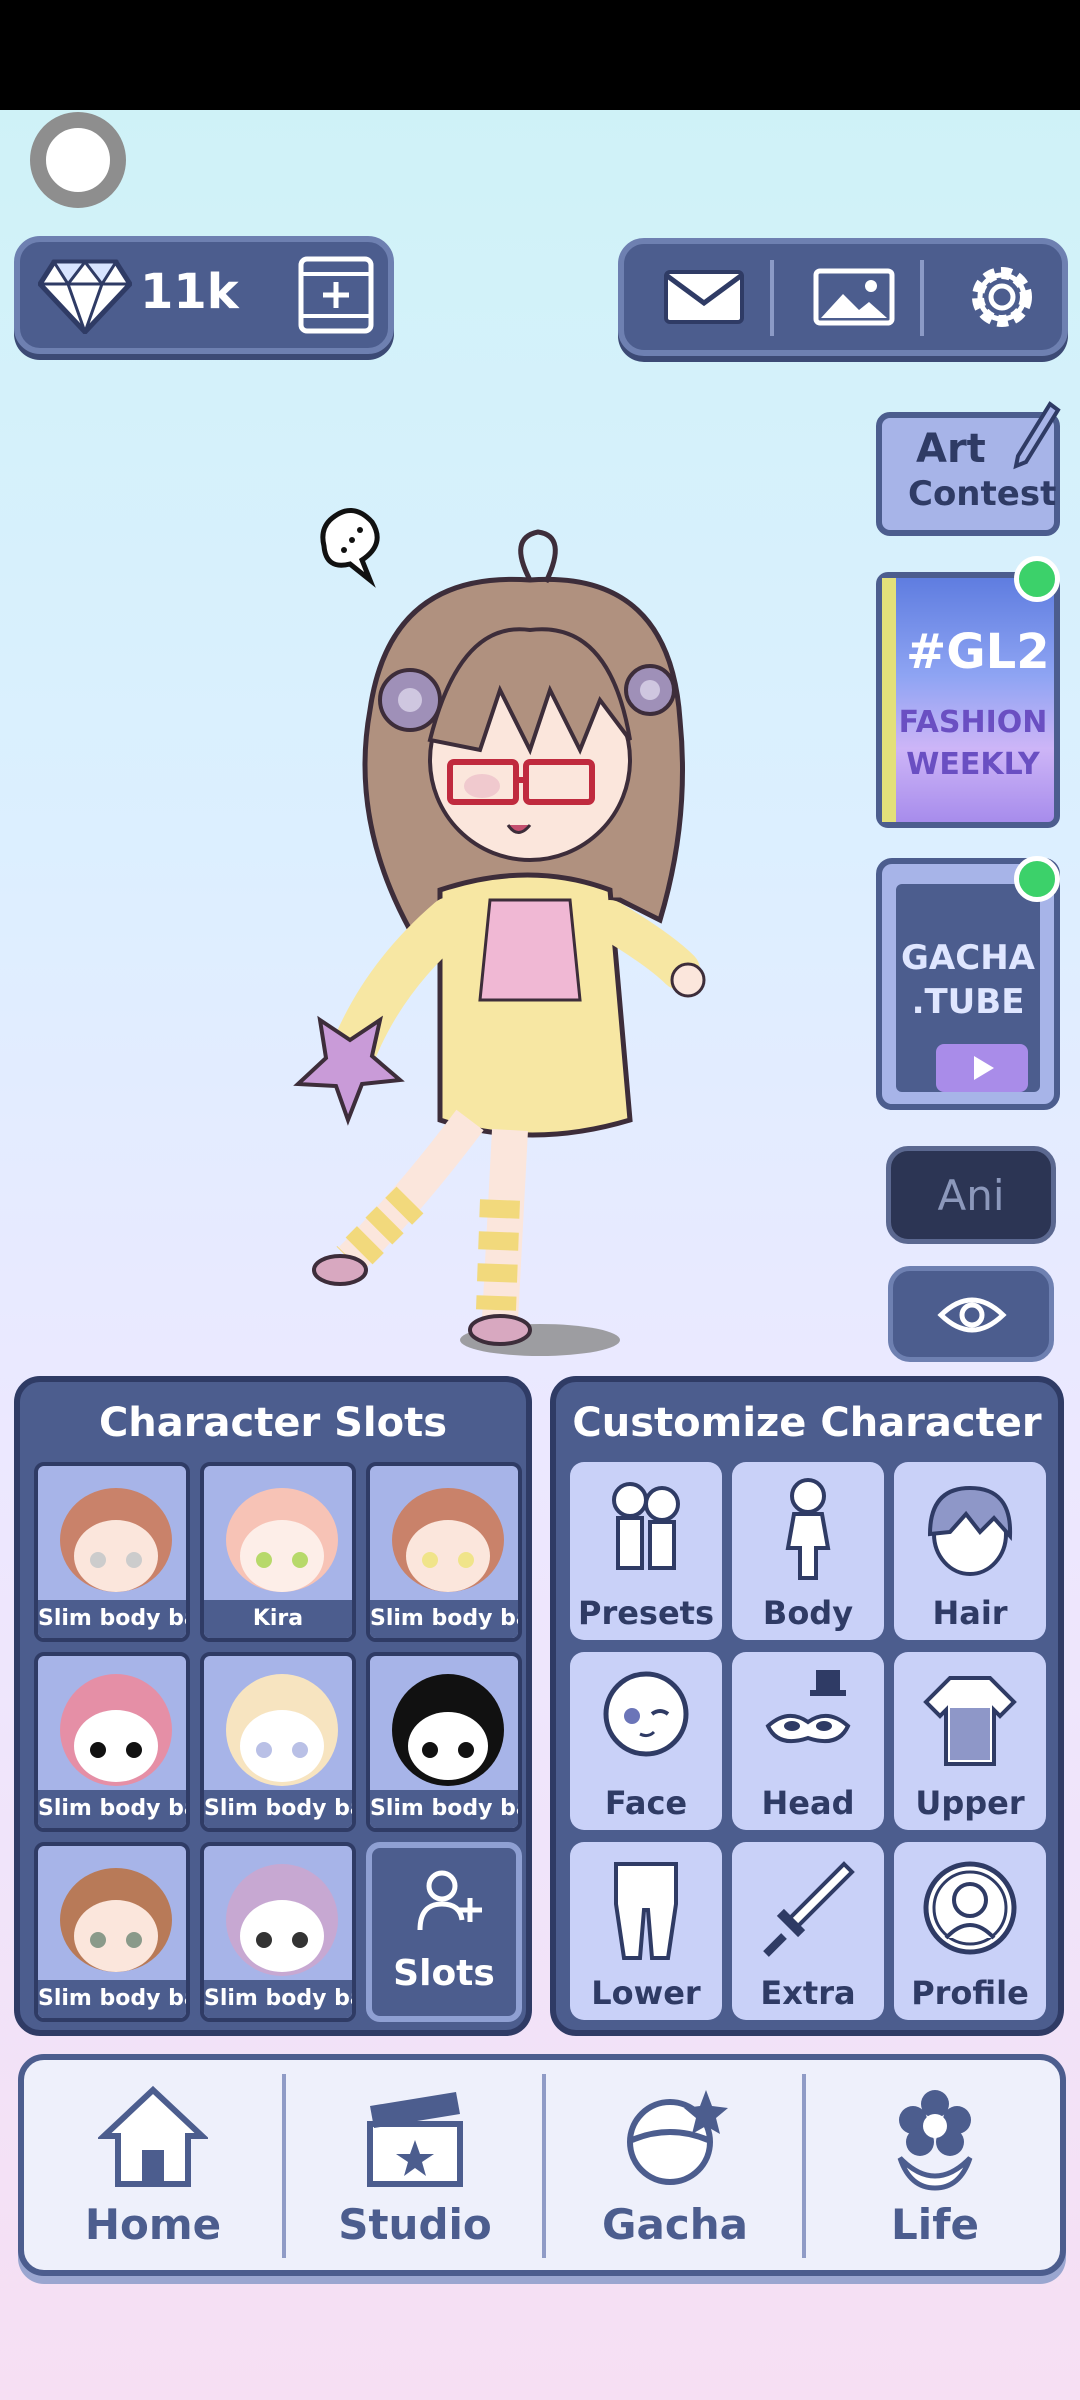  I want to click on ani-button: Ani, so click(971, 1195).